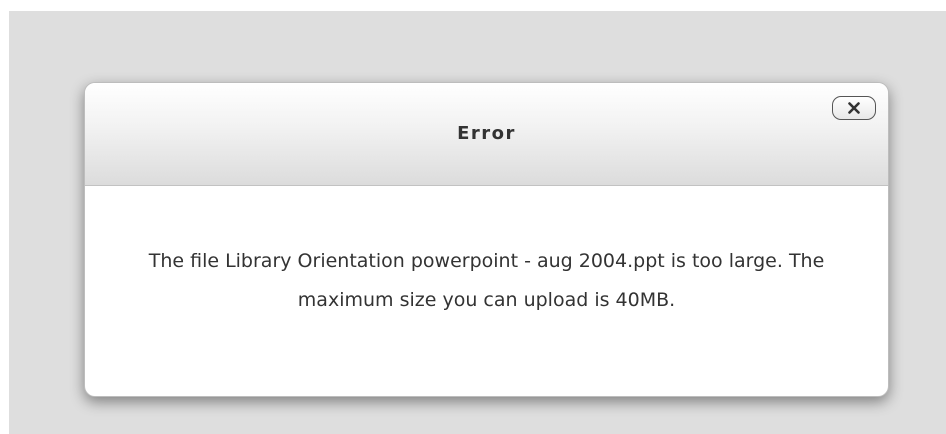 This screenshot has width=946, height=434. I want to click on dialog-title: Error, so click(486, 133).